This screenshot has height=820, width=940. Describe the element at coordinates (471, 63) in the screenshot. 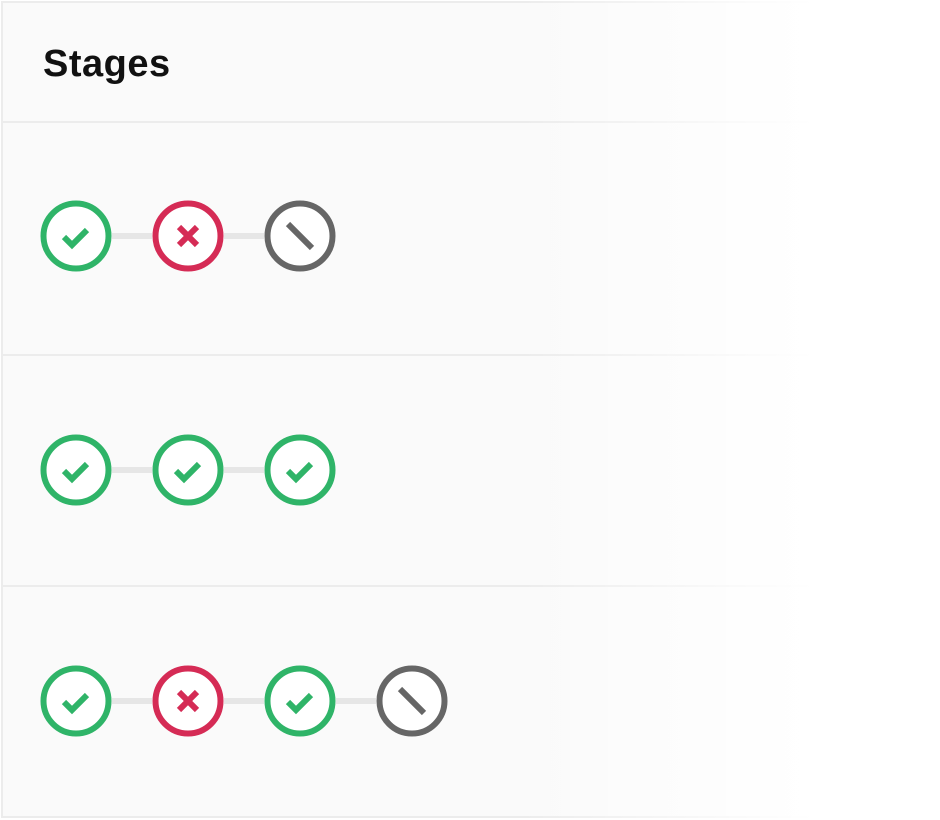

I see `panel-header: Stages` at that location.